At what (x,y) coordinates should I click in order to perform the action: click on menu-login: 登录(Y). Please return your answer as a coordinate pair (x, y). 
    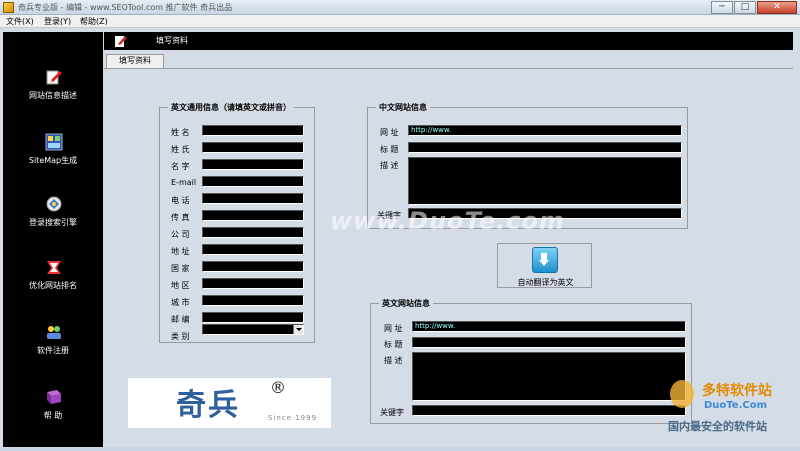
    Looking at the image, I should click on (57, 21).